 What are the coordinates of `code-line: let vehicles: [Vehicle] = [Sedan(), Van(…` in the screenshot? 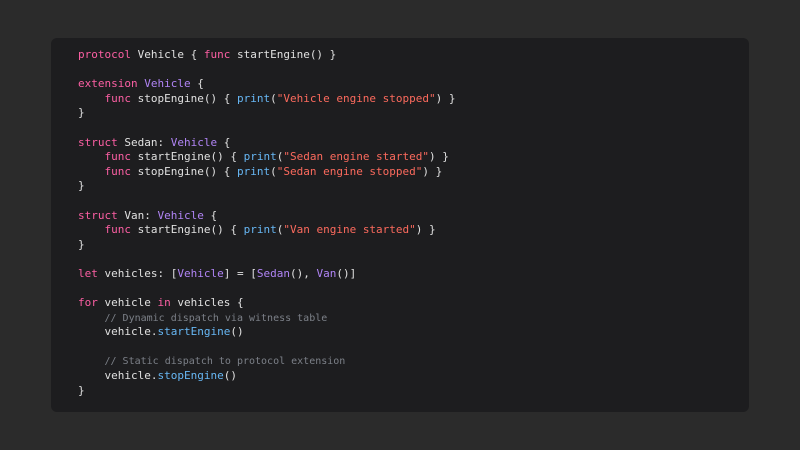 It's located at (408, 274).